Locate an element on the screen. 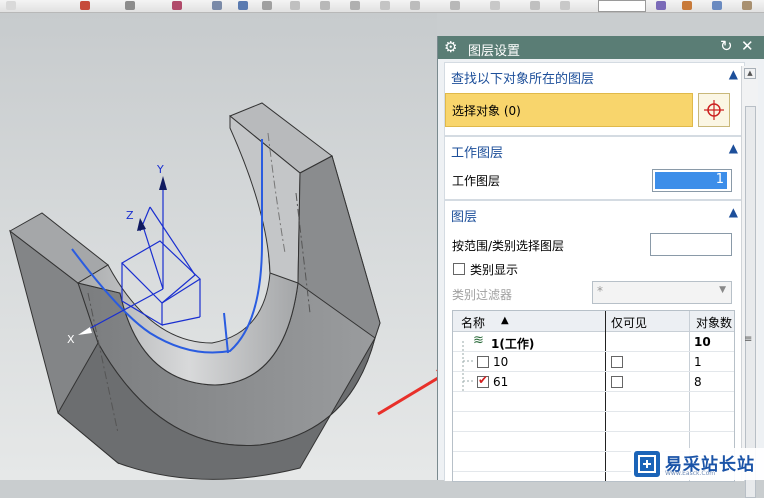  category-display-label: 类别显示 is located at coordinates (494, 270).